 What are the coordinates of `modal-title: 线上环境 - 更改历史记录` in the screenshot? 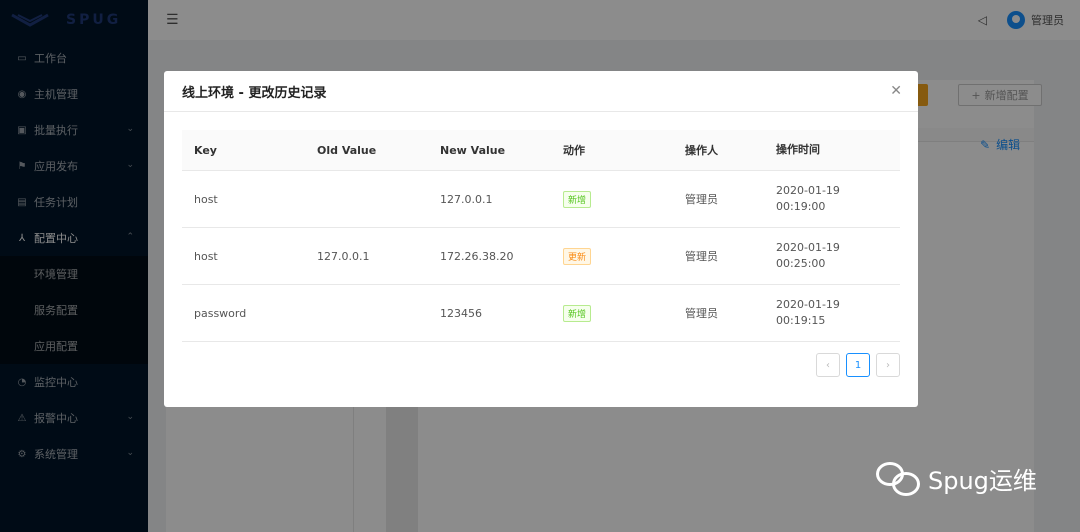 It's located at (254, 93).